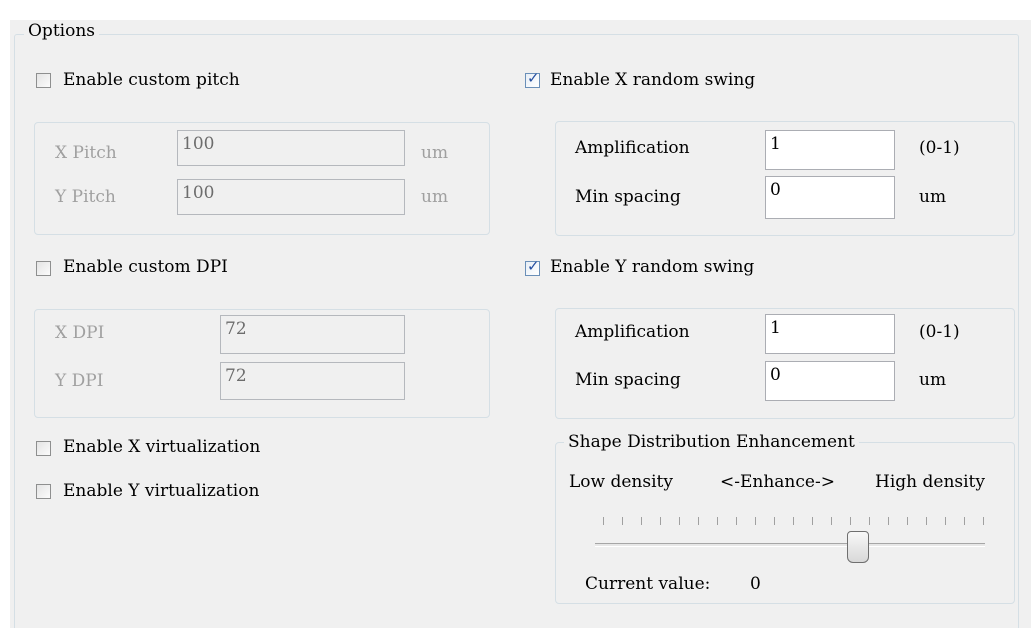  What do you see at coordinates (291, 148) in the screenshot?
I see `x-pitch-input: 100` at bounding box center [291, 148].